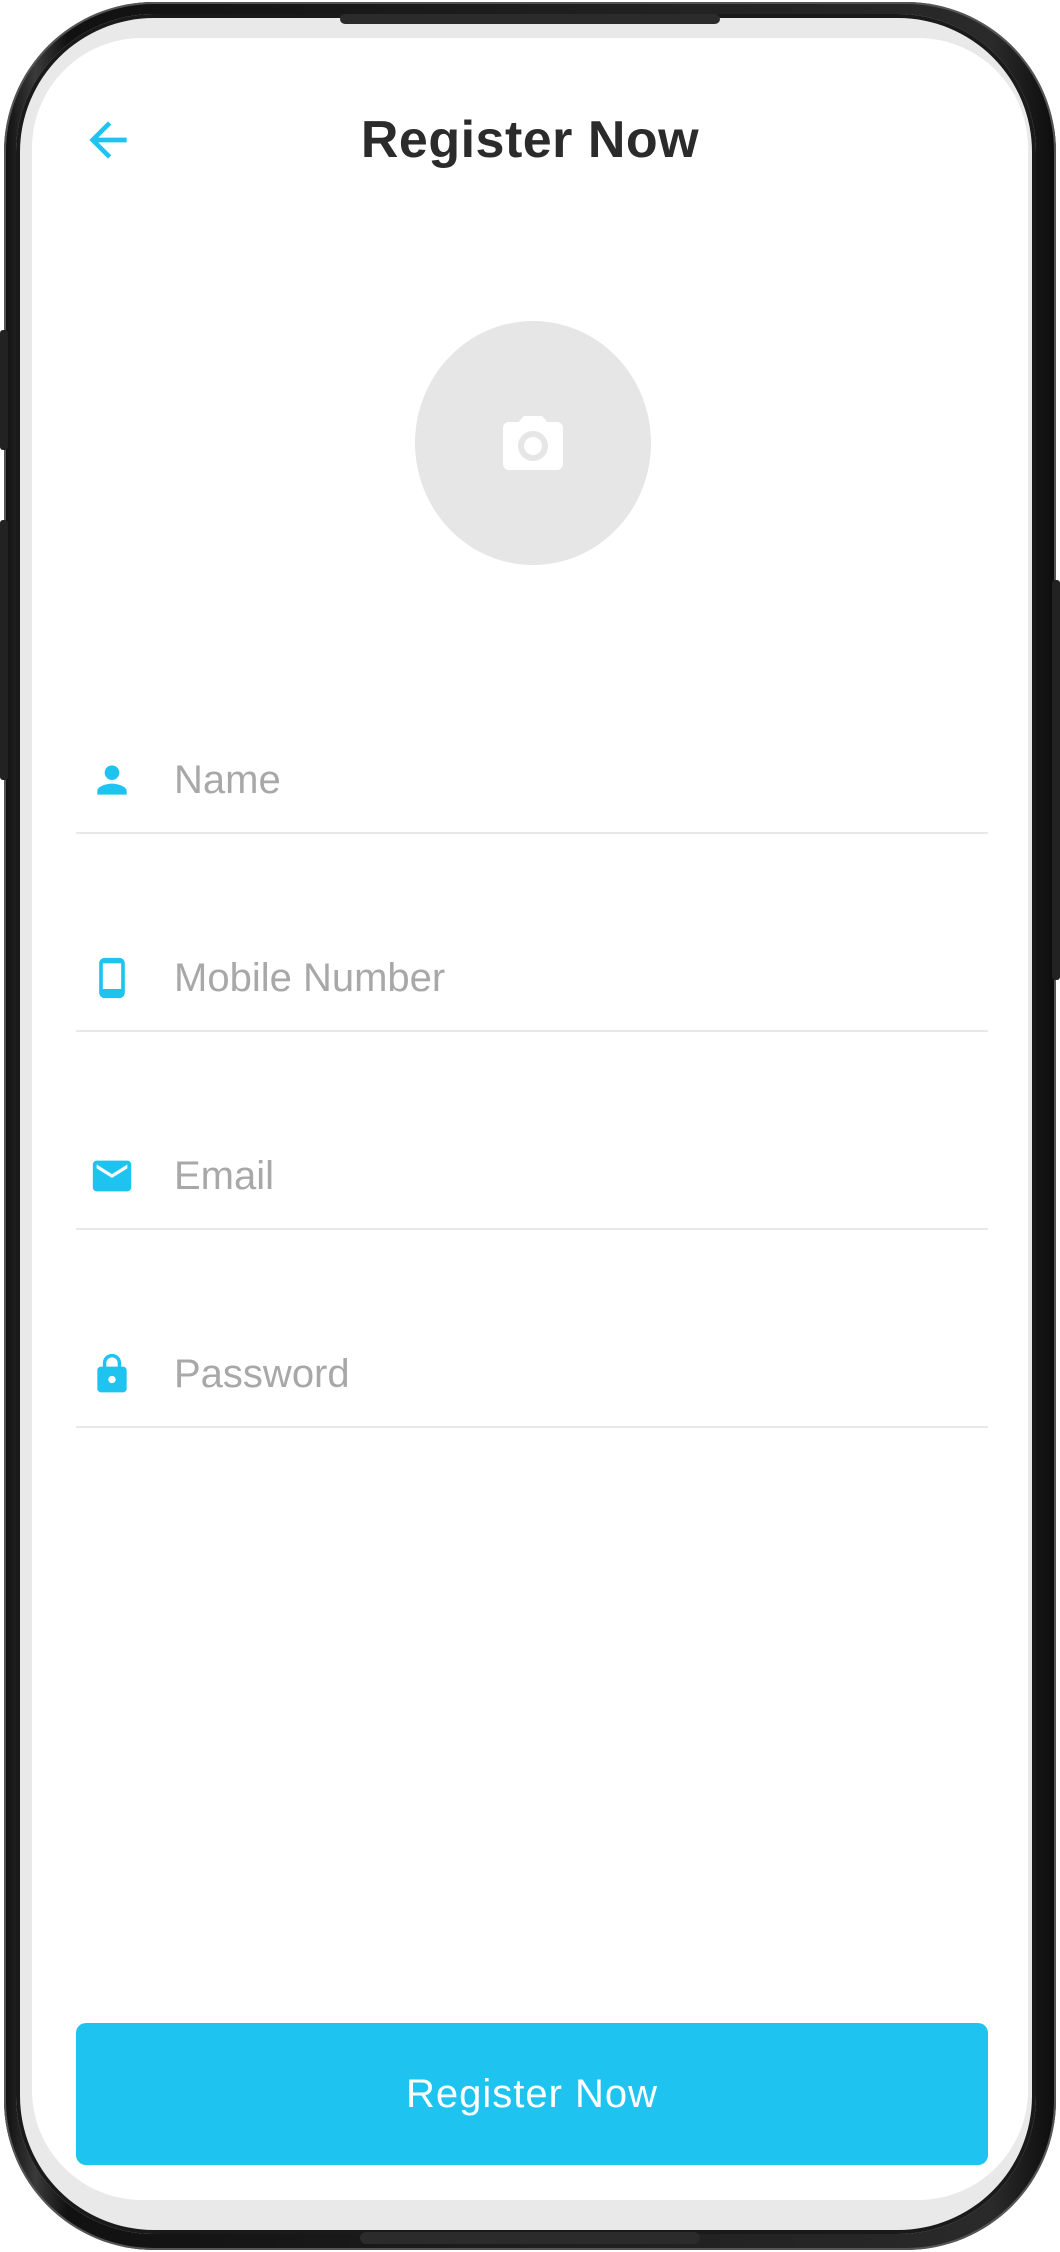  What do you see at coordinates (530, 2238) in the screenshot?
I see `bottom-port` at bounding box center [530, 2238].